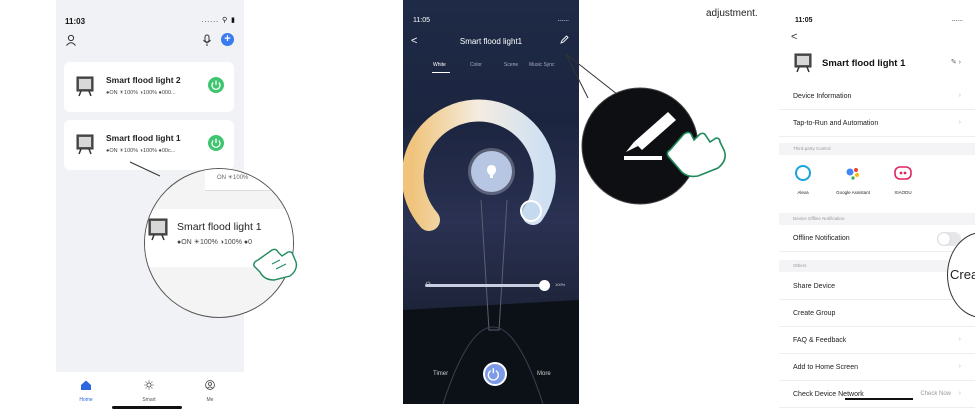 The height and width of the screenshot is (409, 975). I want to click on section-label: Third-party Control, so click(812, 148).